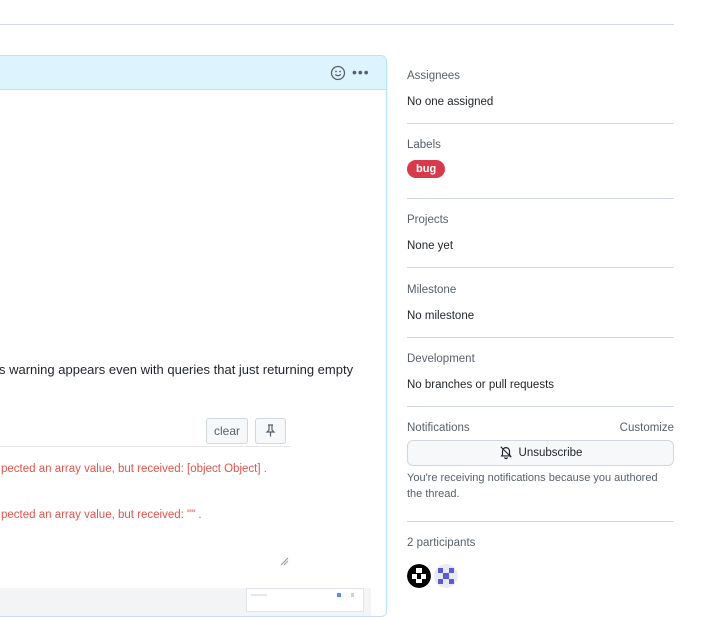 This screenshot has height=617, width=716. Describe the element at coordinates (540, 220) in the screenshot. I see `projects-title: Projects` at that location.